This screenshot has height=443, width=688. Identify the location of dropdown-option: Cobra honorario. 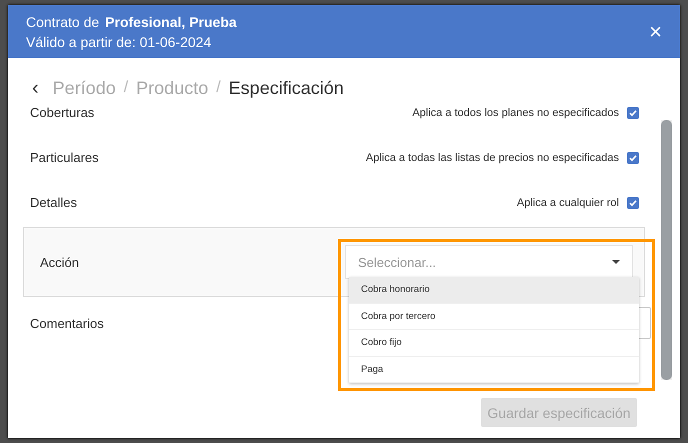
(494, 290).